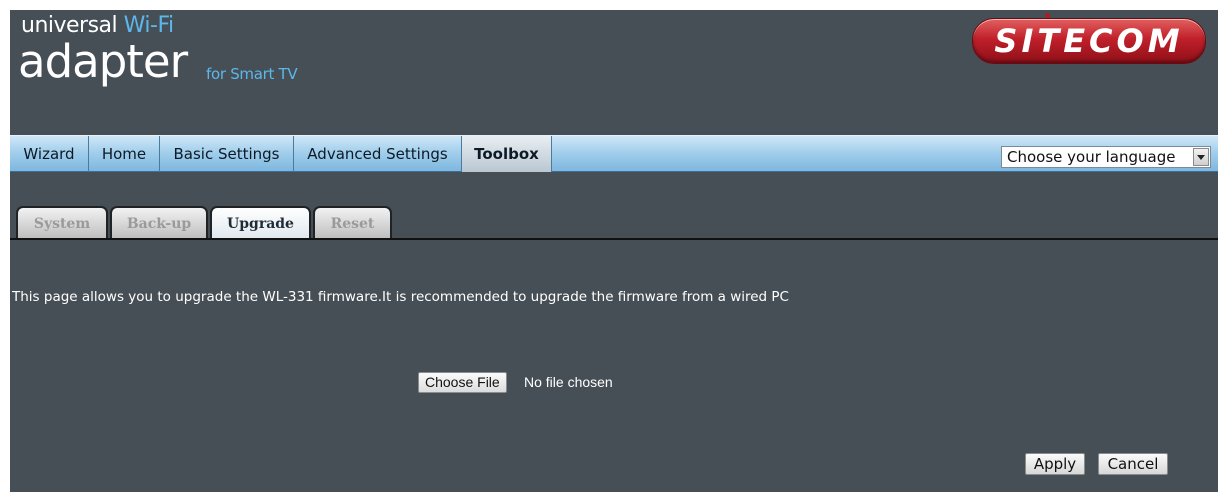  I want to click on cancel-button: Cancel, so click(1133, 464).